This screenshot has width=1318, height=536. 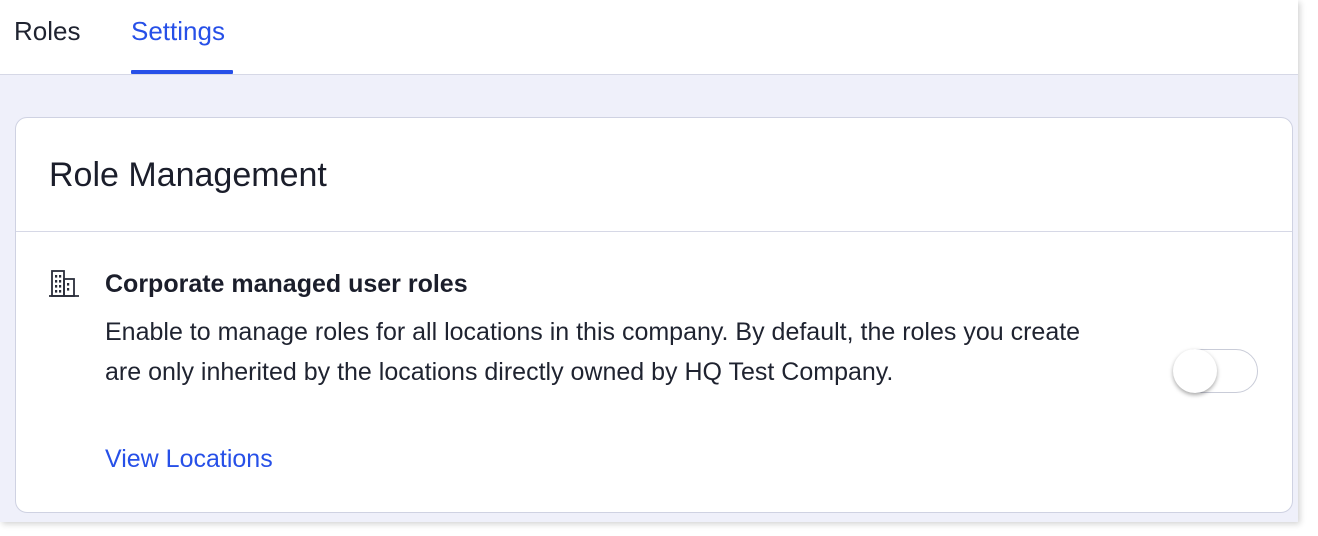 I want to click on card-divider, so click(x=654, y=231).